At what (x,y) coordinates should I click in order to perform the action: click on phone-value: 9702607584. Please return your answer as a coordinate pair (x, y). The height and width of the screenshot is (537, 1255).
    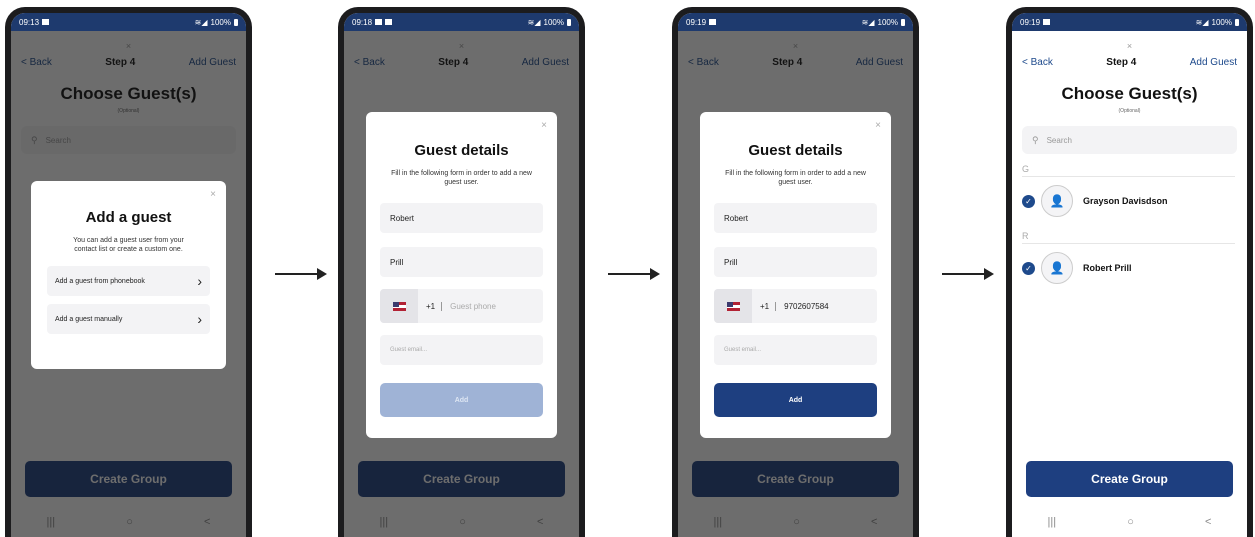
    Looking at the image, I should click on (806, 306).